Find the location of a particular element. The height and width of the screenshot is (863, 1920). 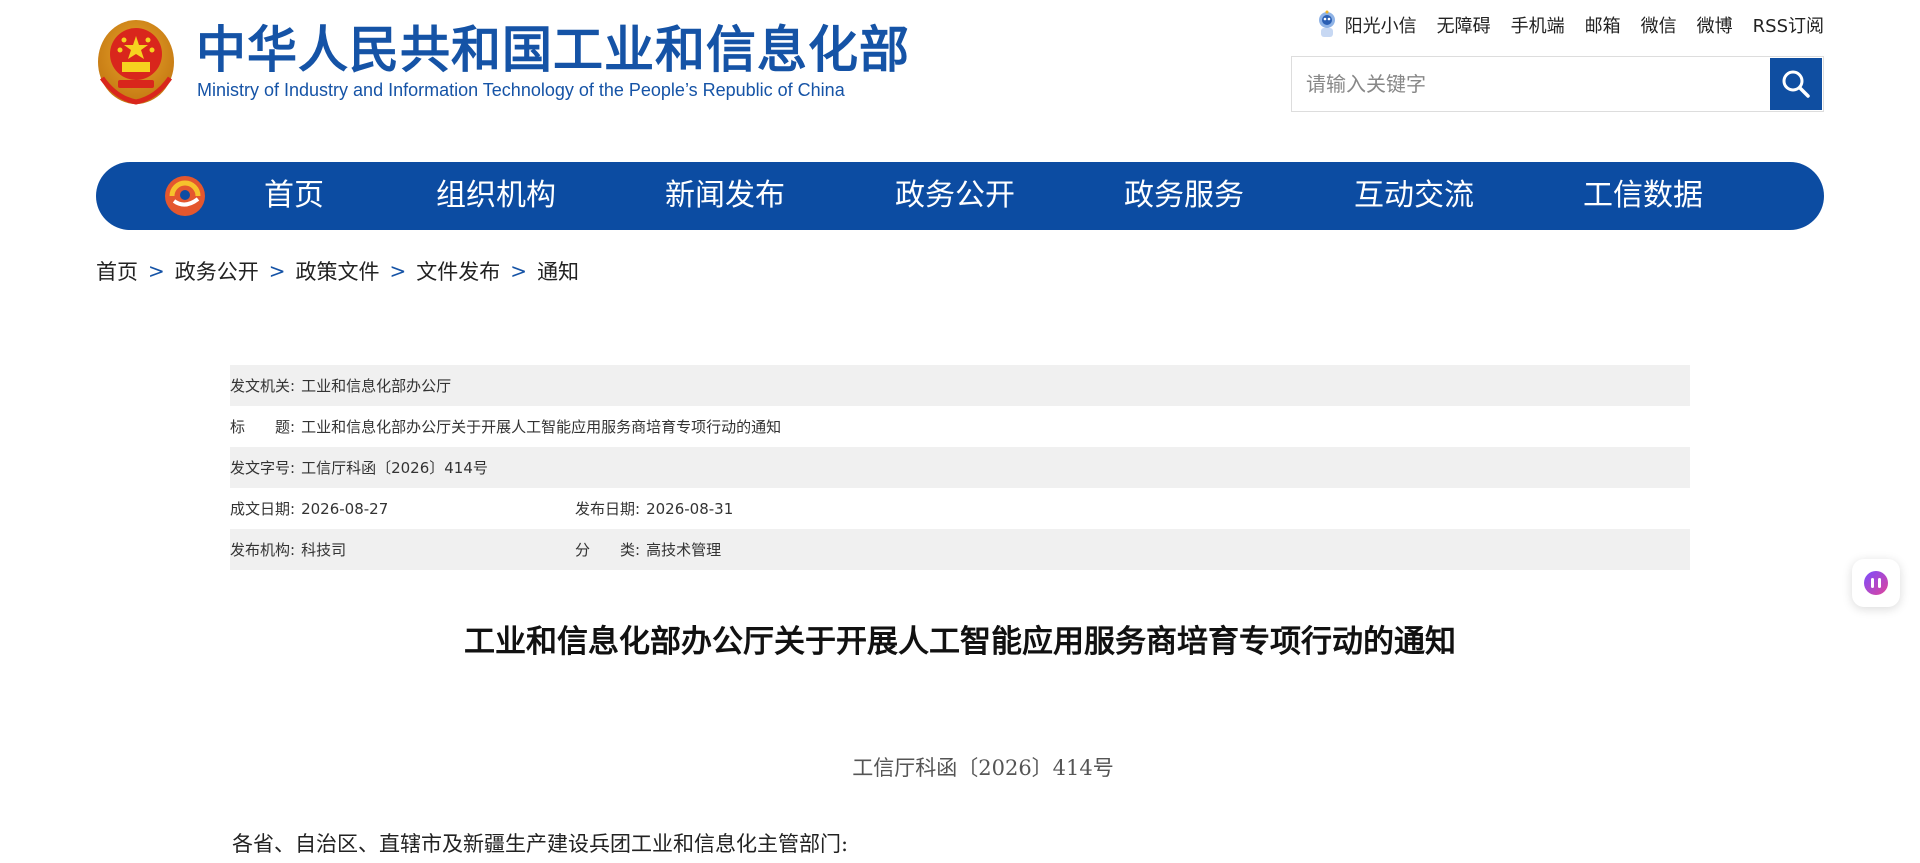

nav-item-interaction: 互动交流 is located at coordinates (1468, 196).